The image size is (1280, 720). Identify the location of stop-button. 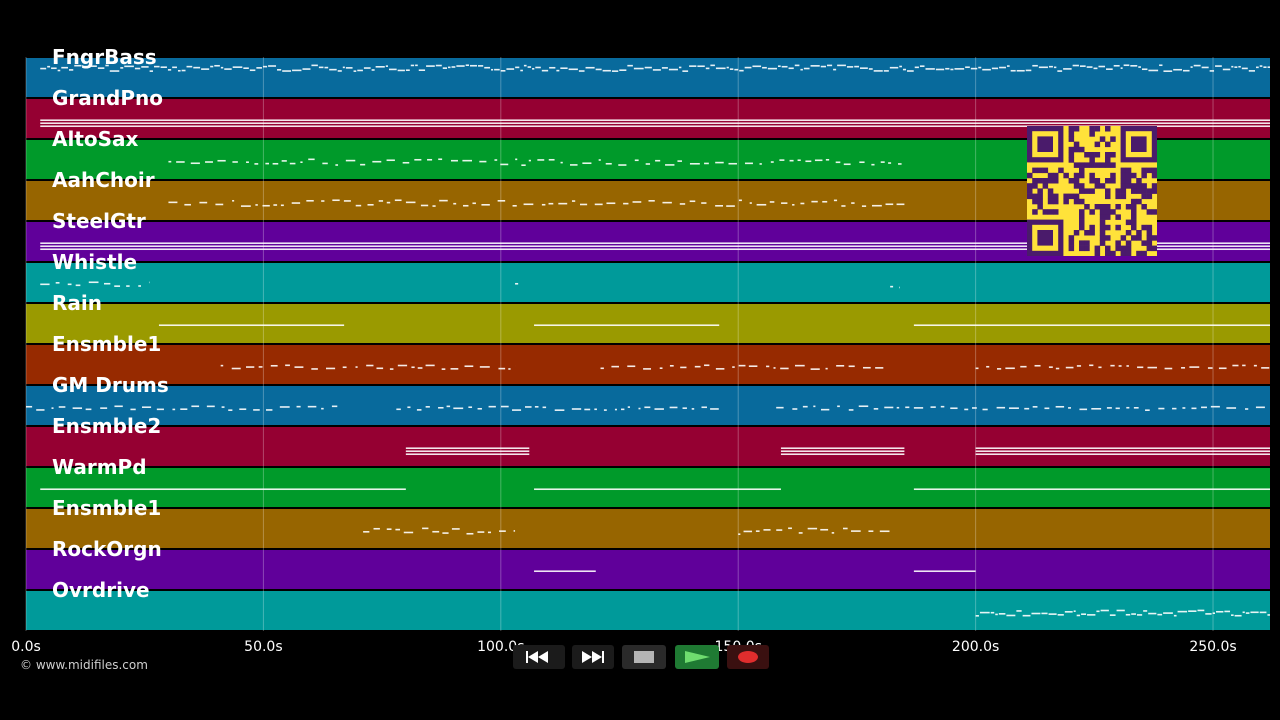
(644, 657).